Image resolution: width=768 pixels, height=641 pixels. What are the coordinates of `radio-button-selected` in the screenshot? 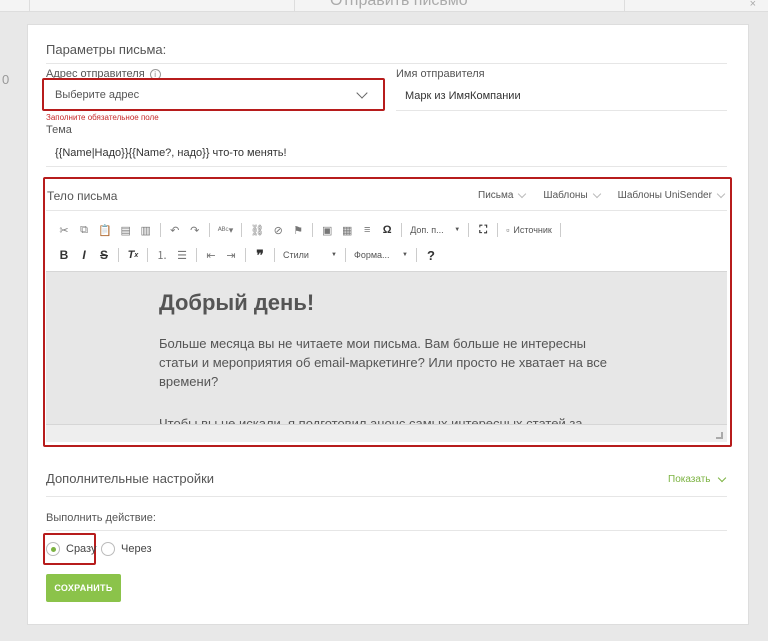 It's located at (53, 549).